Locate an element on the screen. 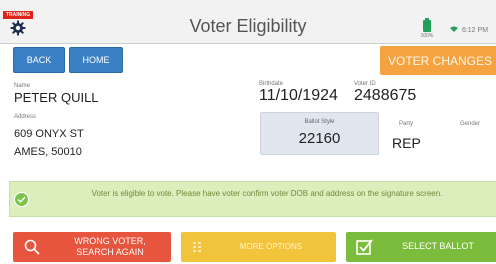 The image size is (496, 264). ballot-style-box: Ballot Style 22160 is located at coordinates (319, 133).